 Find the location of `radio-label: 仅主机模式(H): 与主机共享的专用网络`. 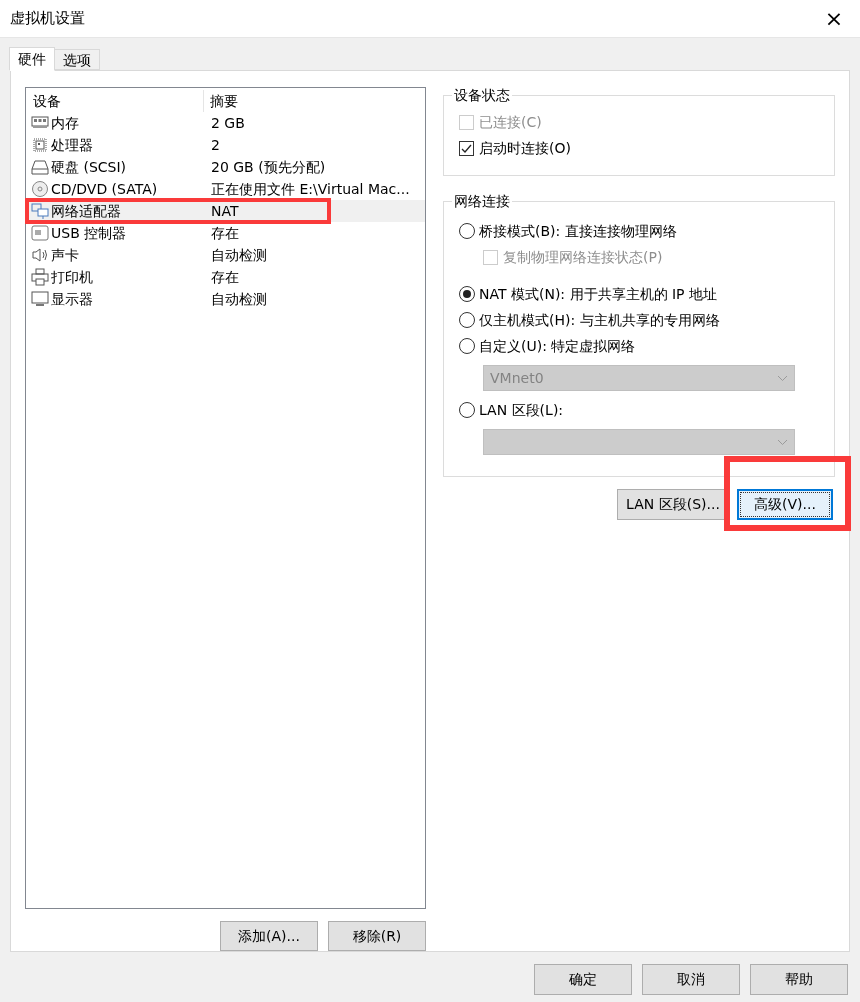

radio-label: 仅主机模式(H): 与主机共享的专用网络 is located at coordinates (599, 320).